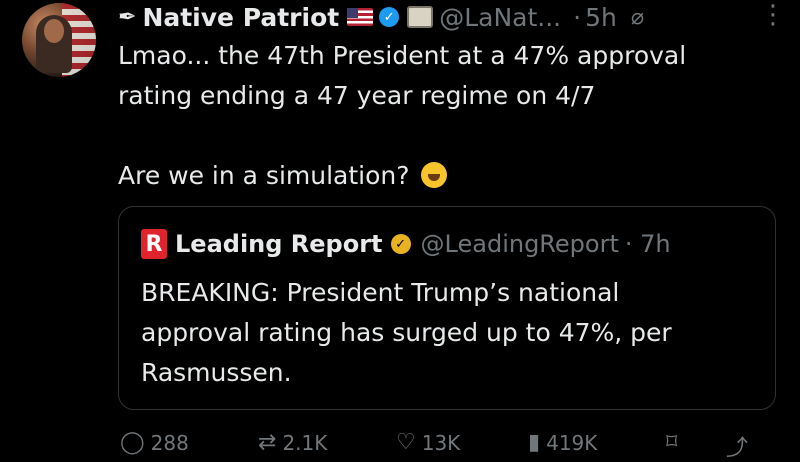  I want to click on author-avatar, so click(59, 40).